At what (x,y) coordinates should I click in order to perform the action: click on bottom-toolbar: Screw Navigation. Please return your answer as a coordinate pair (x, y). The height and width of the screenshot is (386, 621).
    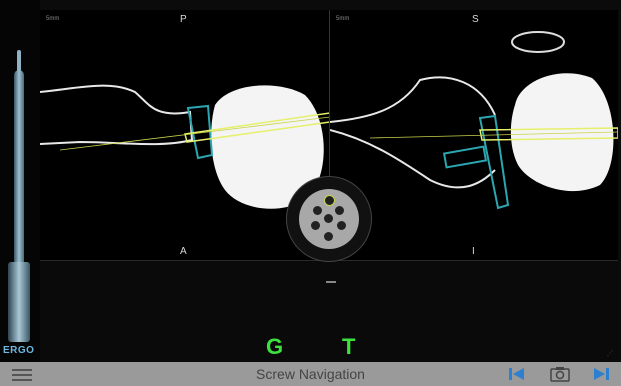
    Looking at the image, I should click on (310, 374).